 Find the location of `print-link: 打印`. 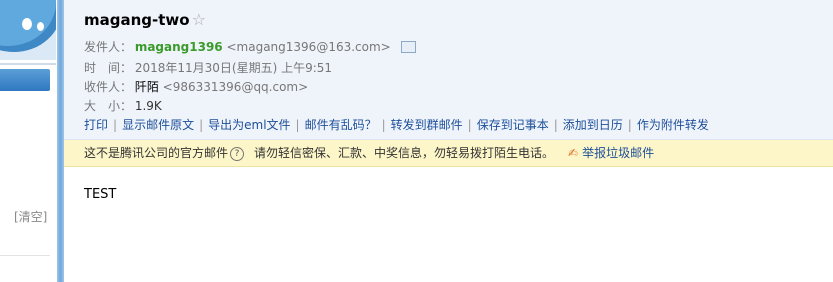

print-link: 打印 is located at coordinates (96, 125).